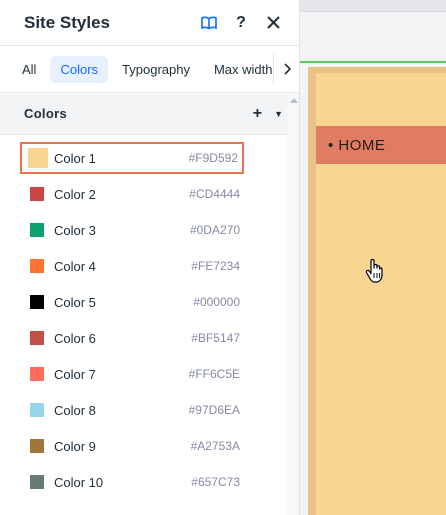  I want to click on color-hex: #000000, so click(216, 302).